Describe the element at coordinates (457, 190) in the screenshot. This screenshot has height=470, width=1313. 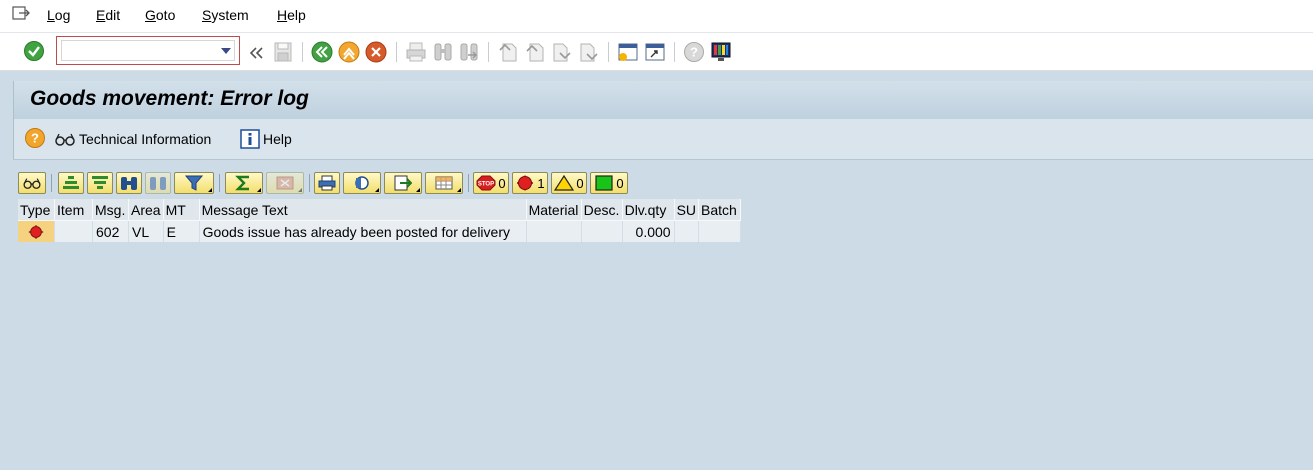
I see `layout-dropdown-icon` at that location.